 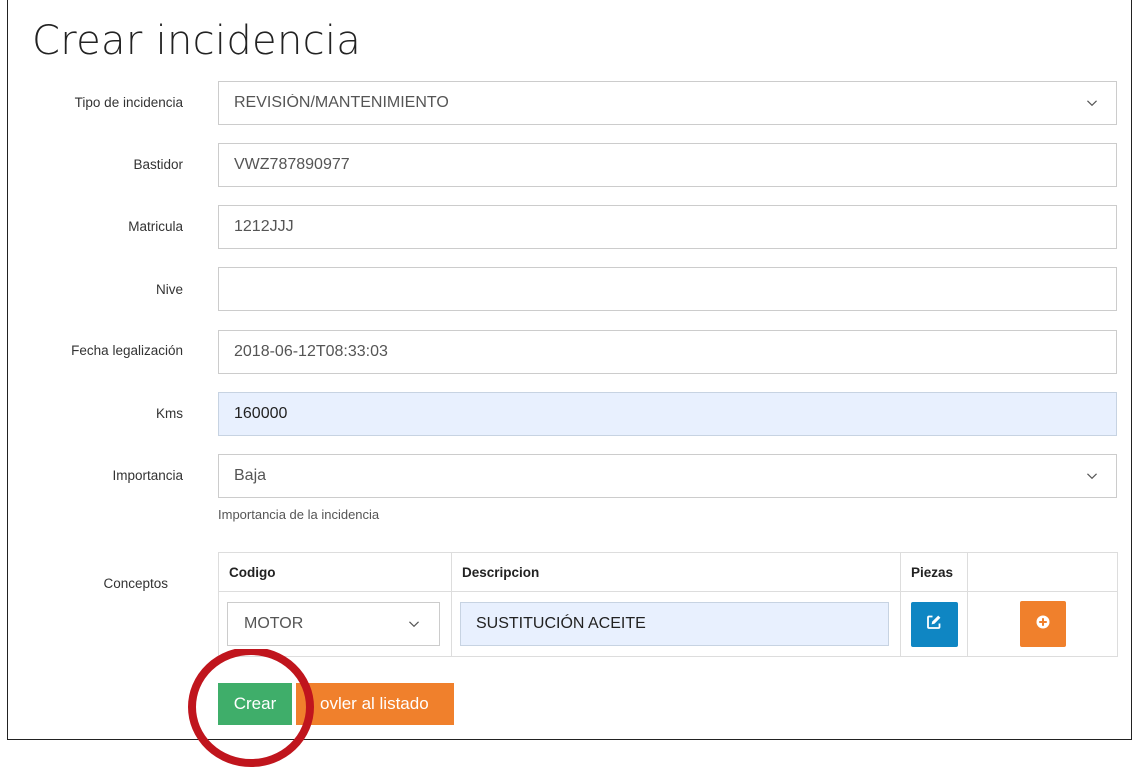 I want to click on fecha-input: 2018-06-12T08:33:03, so click(x=667, y=352).